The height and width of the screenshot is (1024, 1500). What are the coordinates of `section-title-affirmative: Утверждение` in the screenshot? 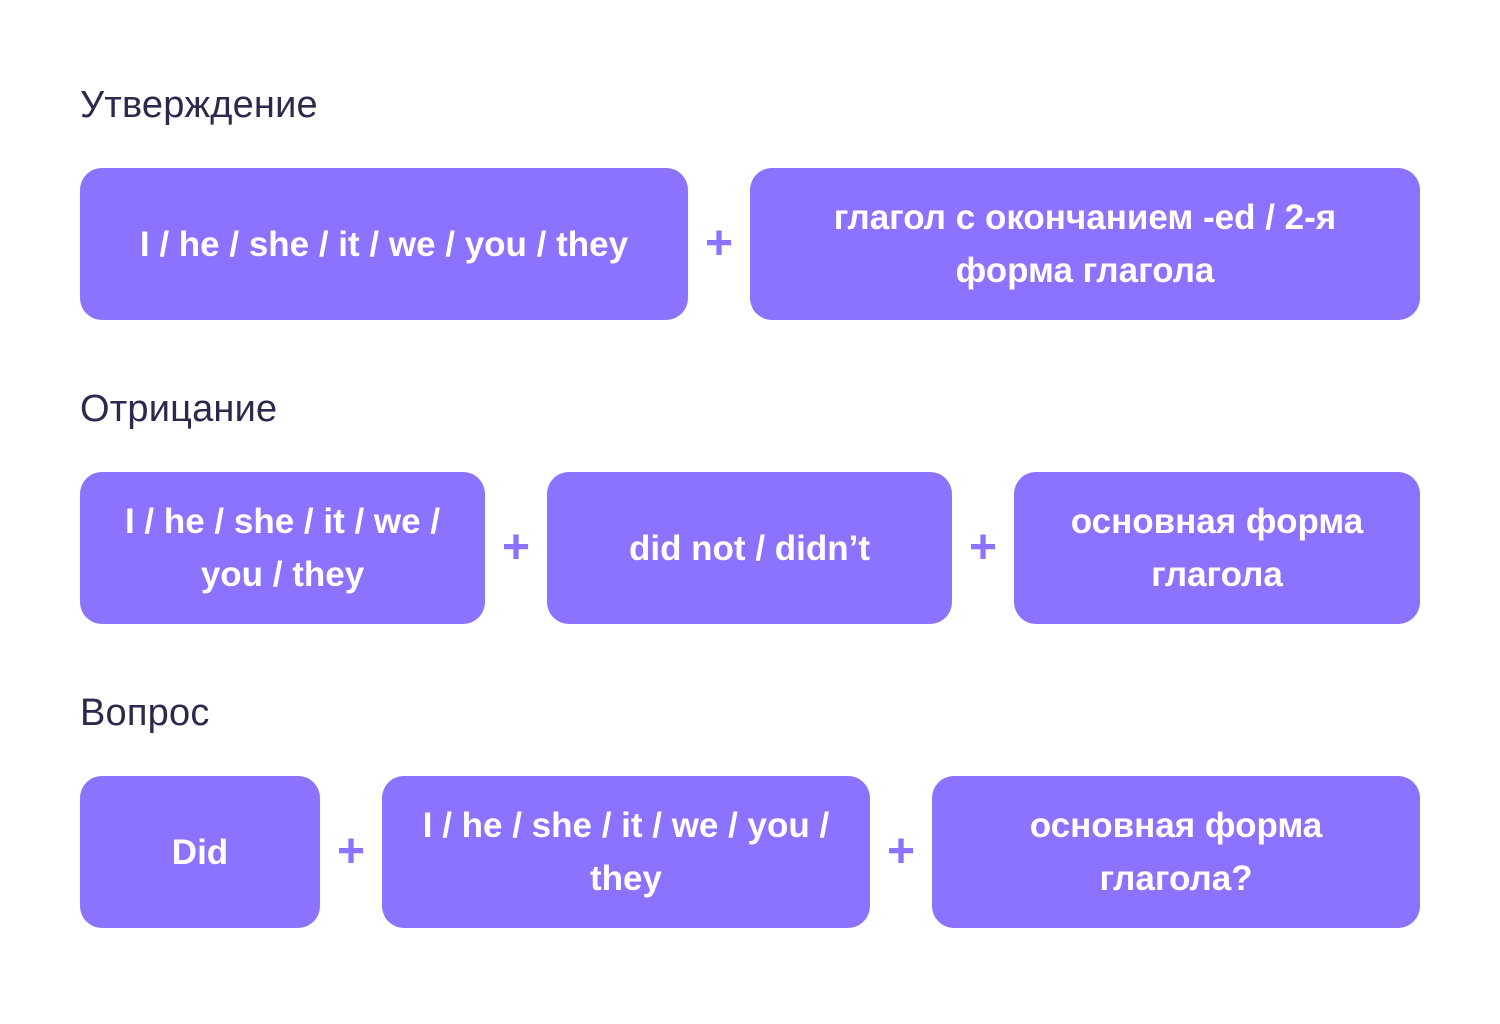 It's located at (199, 105).